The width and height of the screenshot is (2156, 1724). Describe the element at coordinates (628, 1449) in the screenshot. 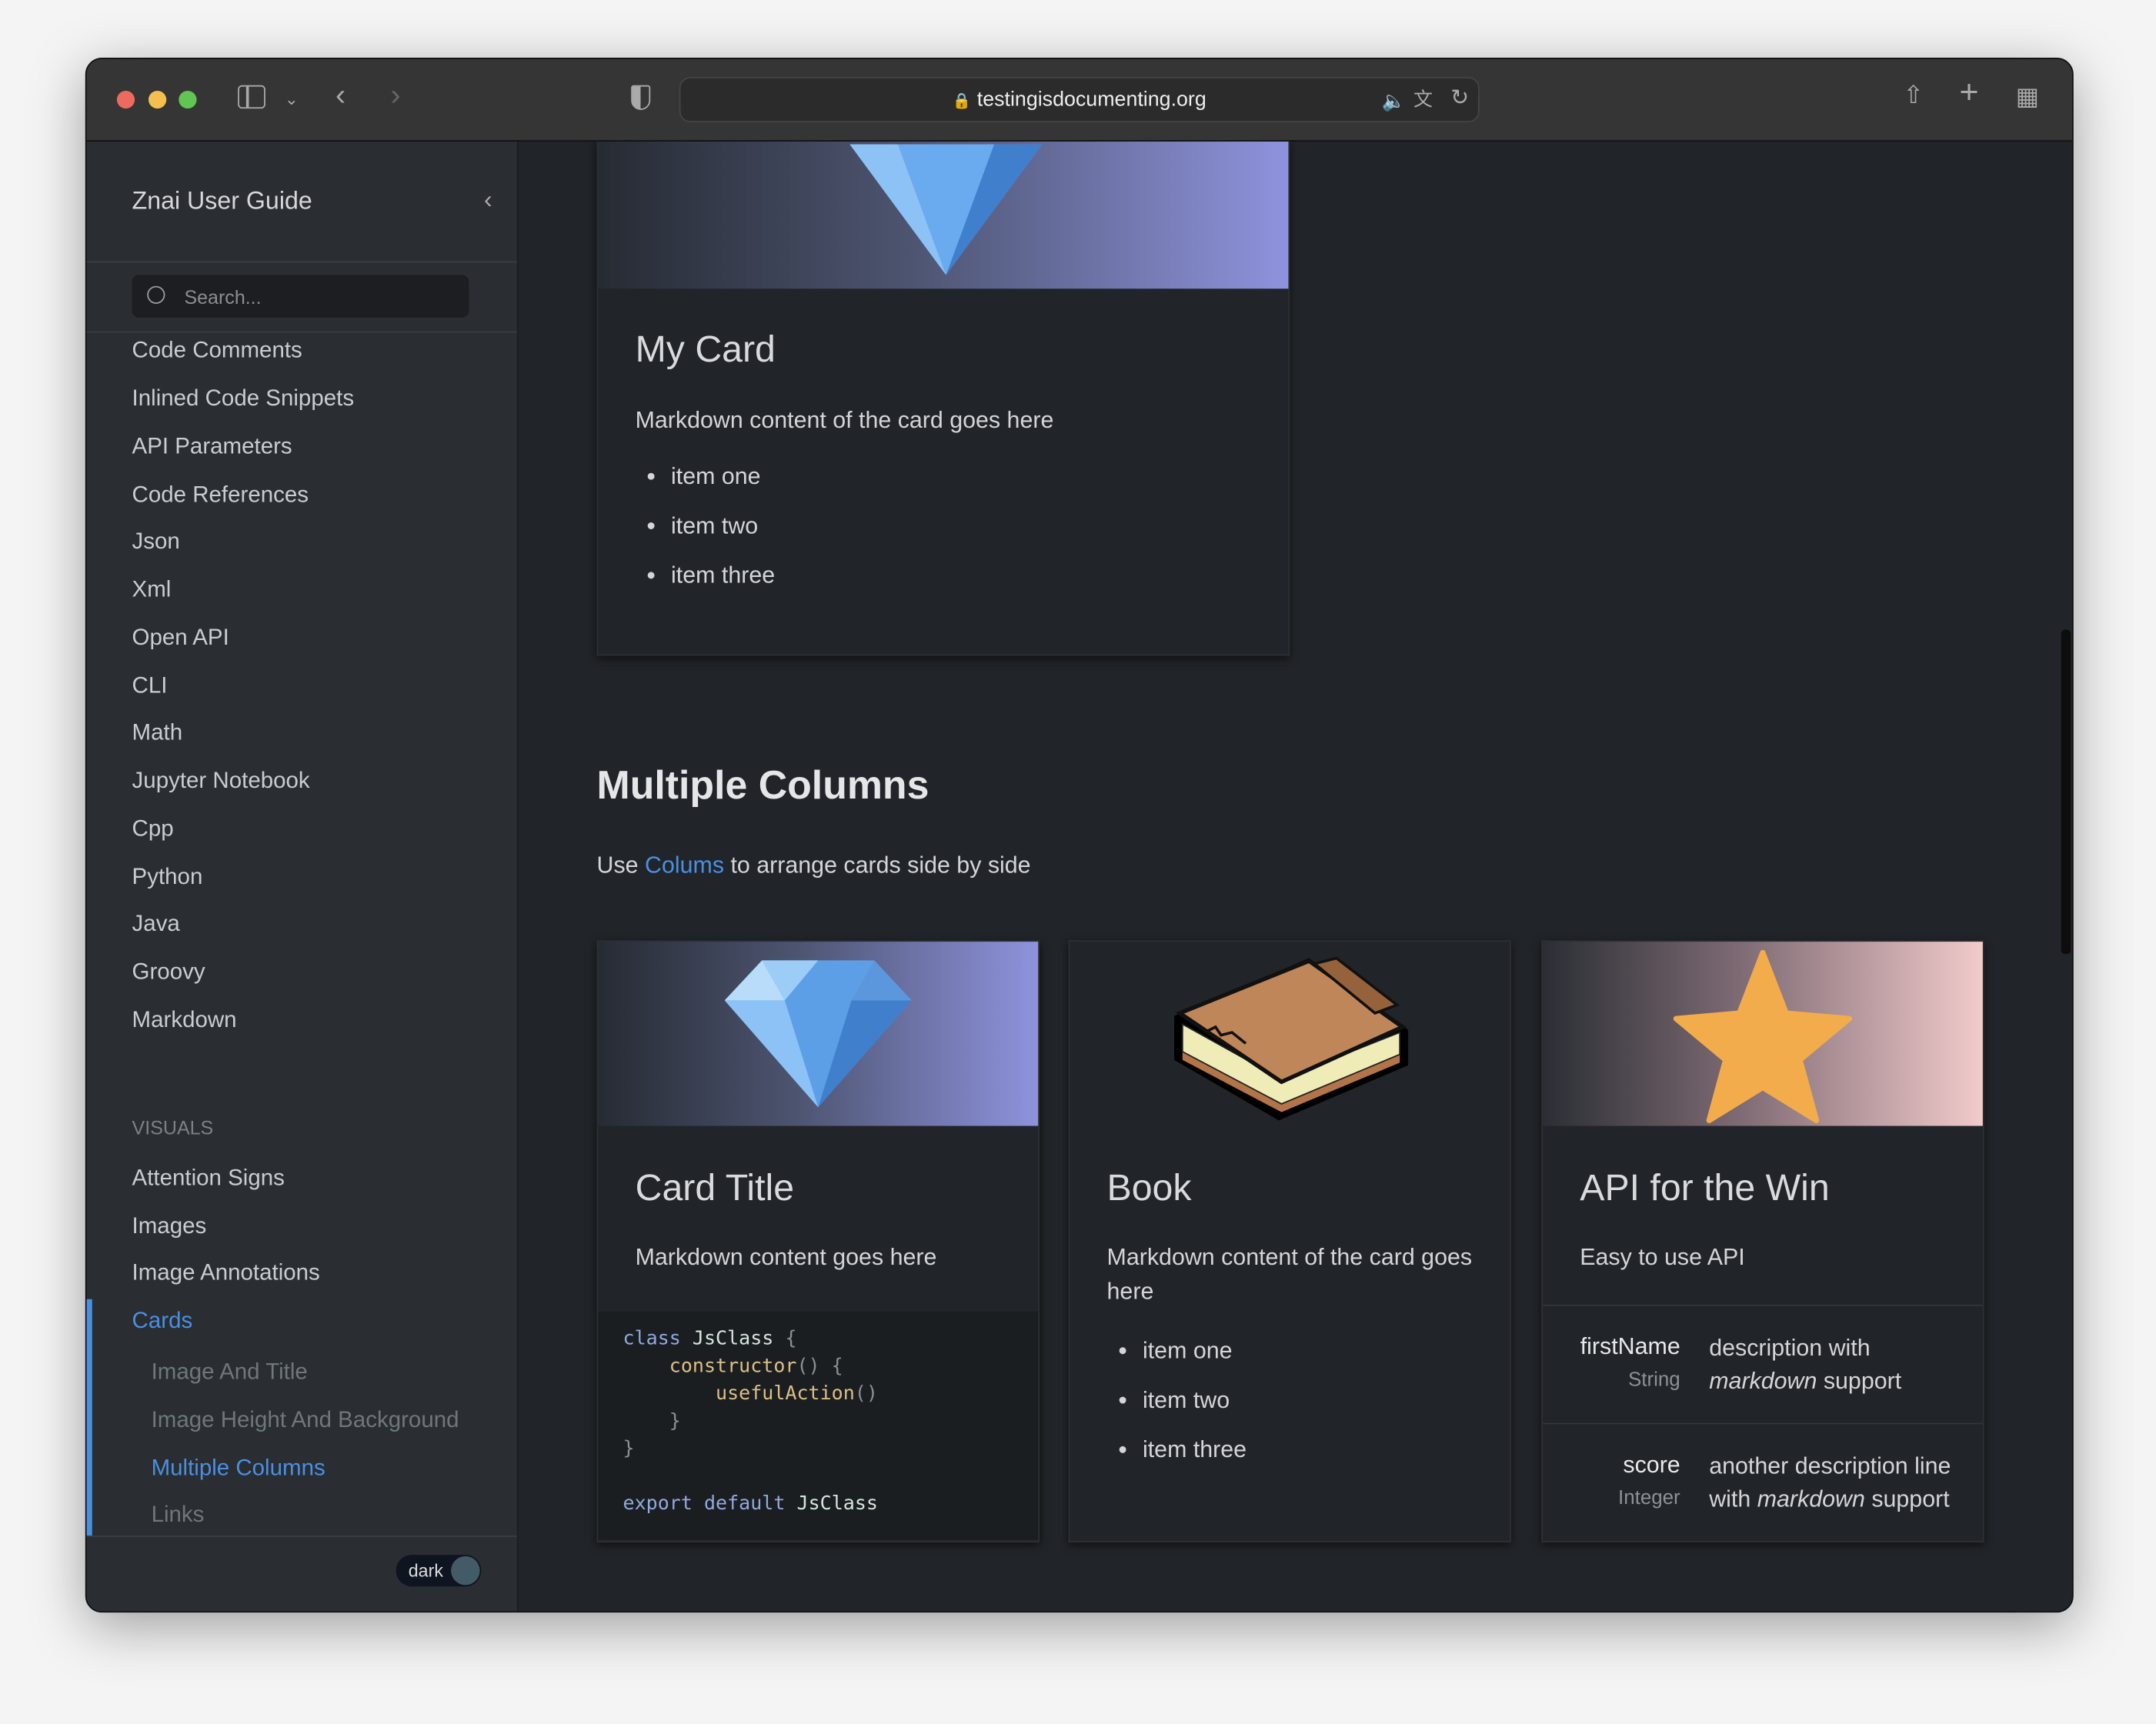

I see `code-token: }` at that location.